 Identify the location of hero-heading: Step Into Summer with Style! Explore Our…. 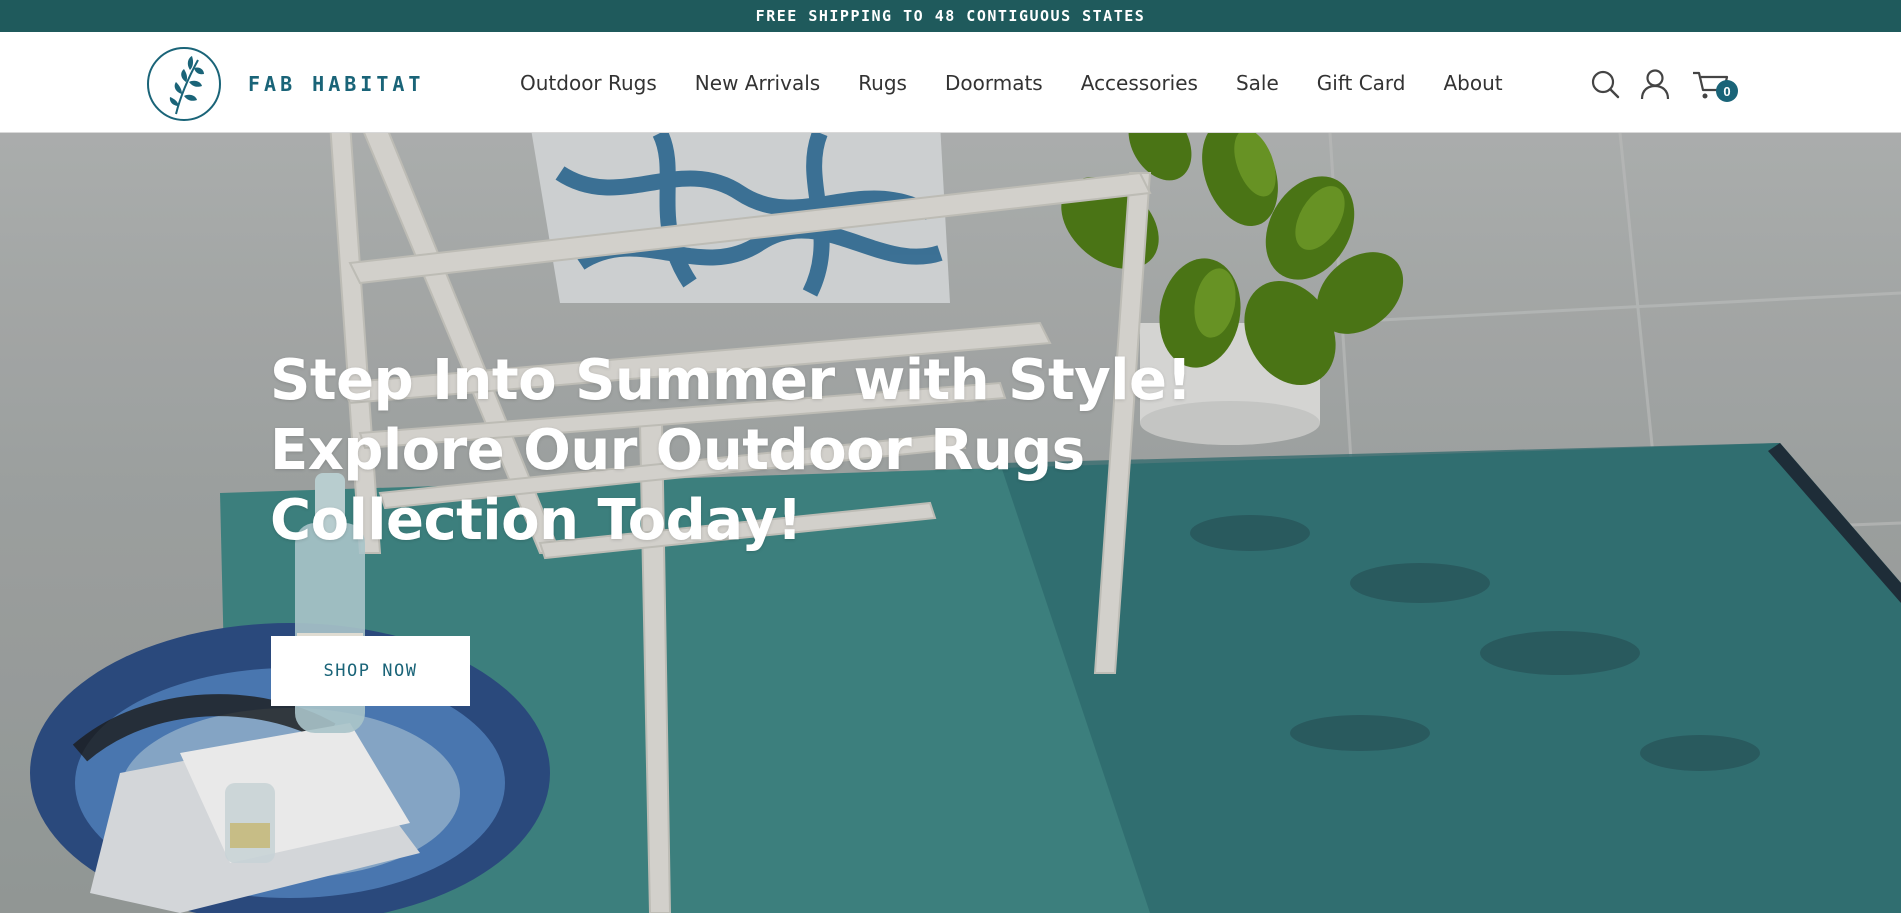
(770, 451).